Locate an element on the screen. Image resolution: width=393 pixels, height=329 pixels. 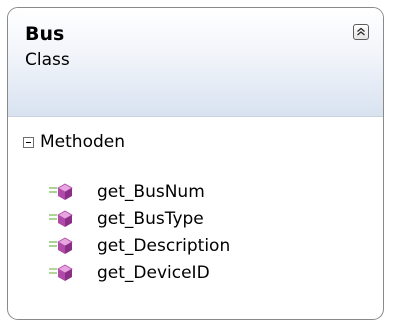
method-label: get_DeviceID is located at coordinates (153, 272).